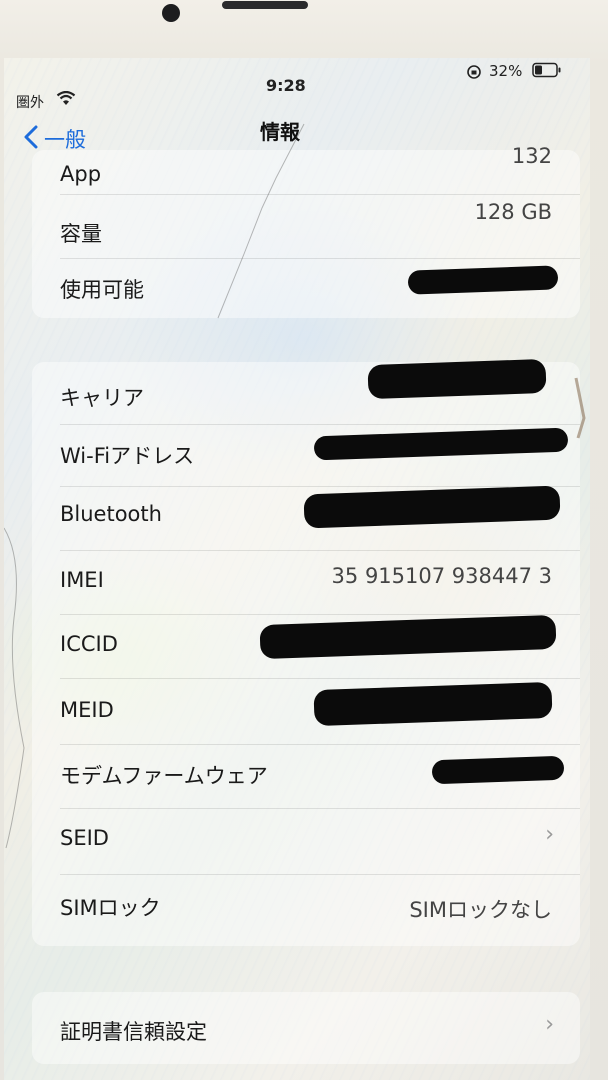  I want to click on list-item-sim-lock: SIMロック SIMロックなし, so click(306, 904).